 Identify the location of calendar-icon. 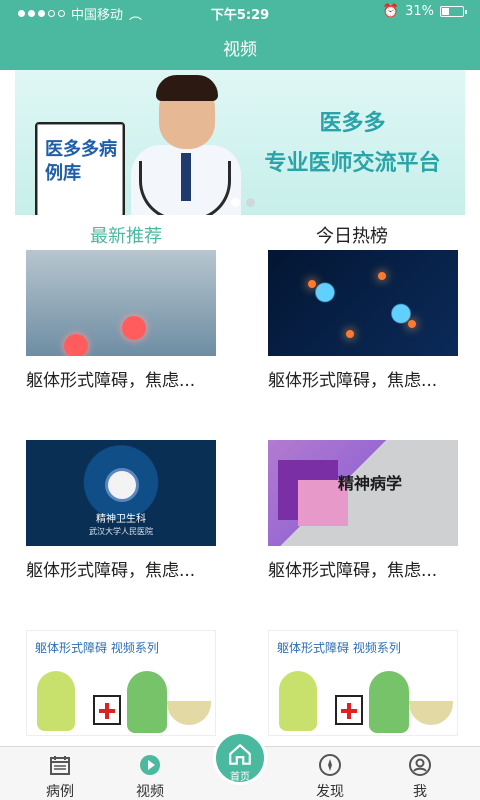
(60, 765).